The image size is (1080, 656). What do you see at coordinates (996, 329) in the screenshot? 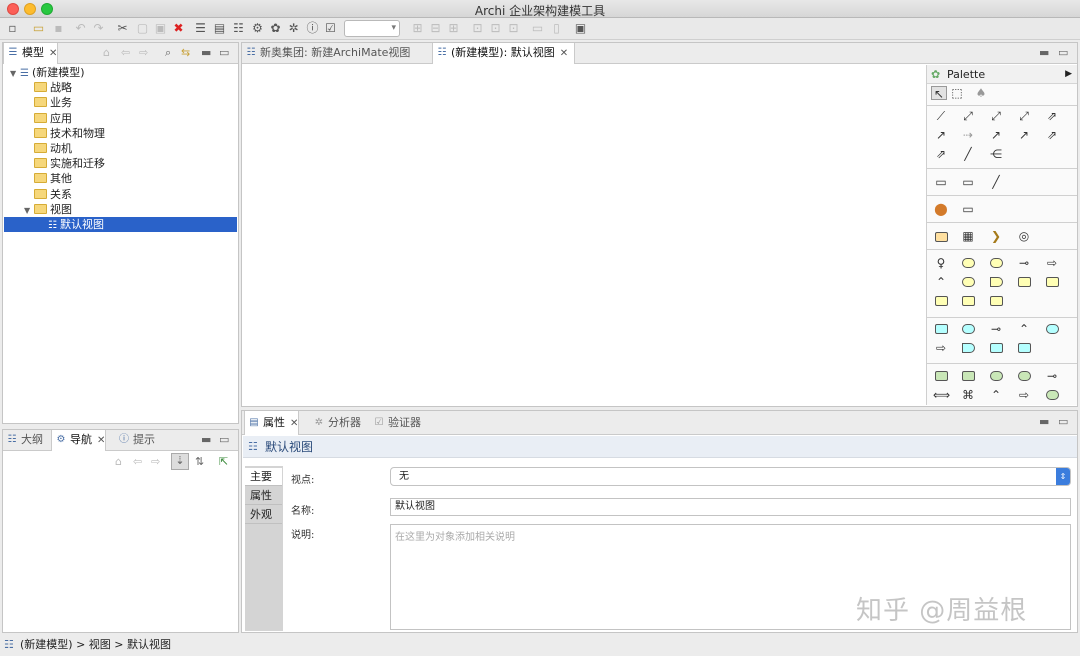
I see `application-interface-icon: ⊸` at bounding box center [996, 329].